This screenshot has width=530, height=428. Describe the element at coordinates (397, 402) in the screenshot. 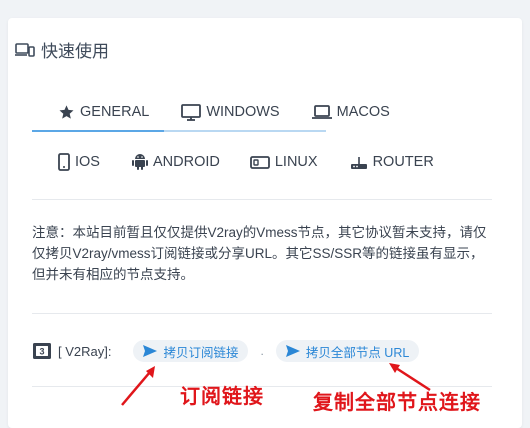

I see `annotation-copy-all-nodes: 复制全部节点连接` at that location.